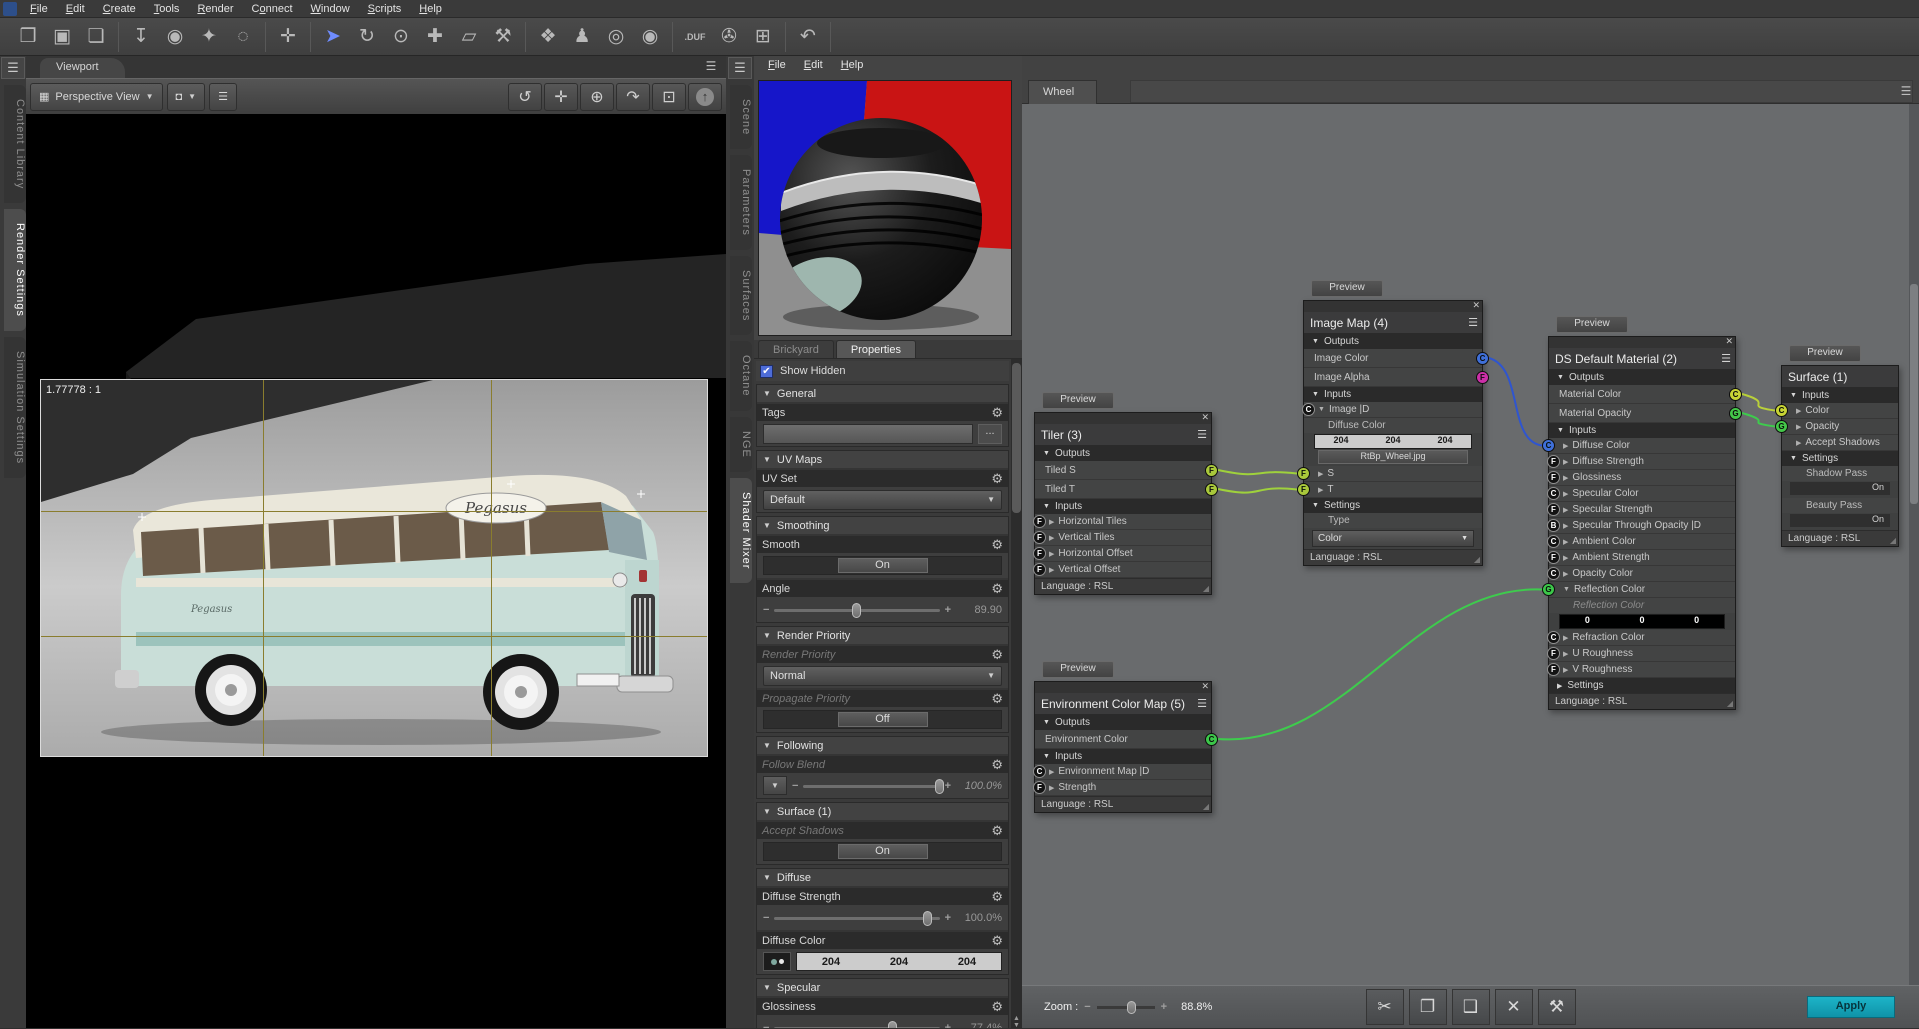  I want to click on zoom-slider, so click(1125, 1007).